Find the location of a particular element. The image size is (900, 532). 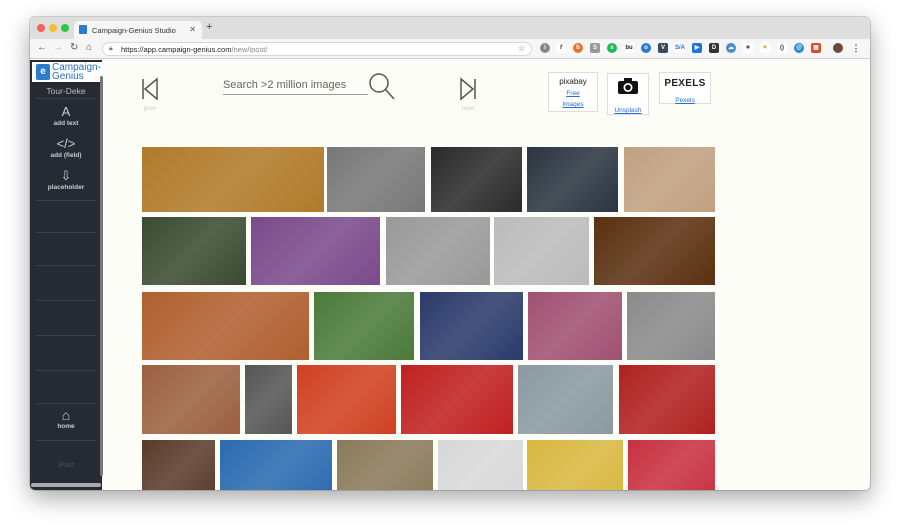

unsplash-link: Unsplash is located at coordinates (627, 110).